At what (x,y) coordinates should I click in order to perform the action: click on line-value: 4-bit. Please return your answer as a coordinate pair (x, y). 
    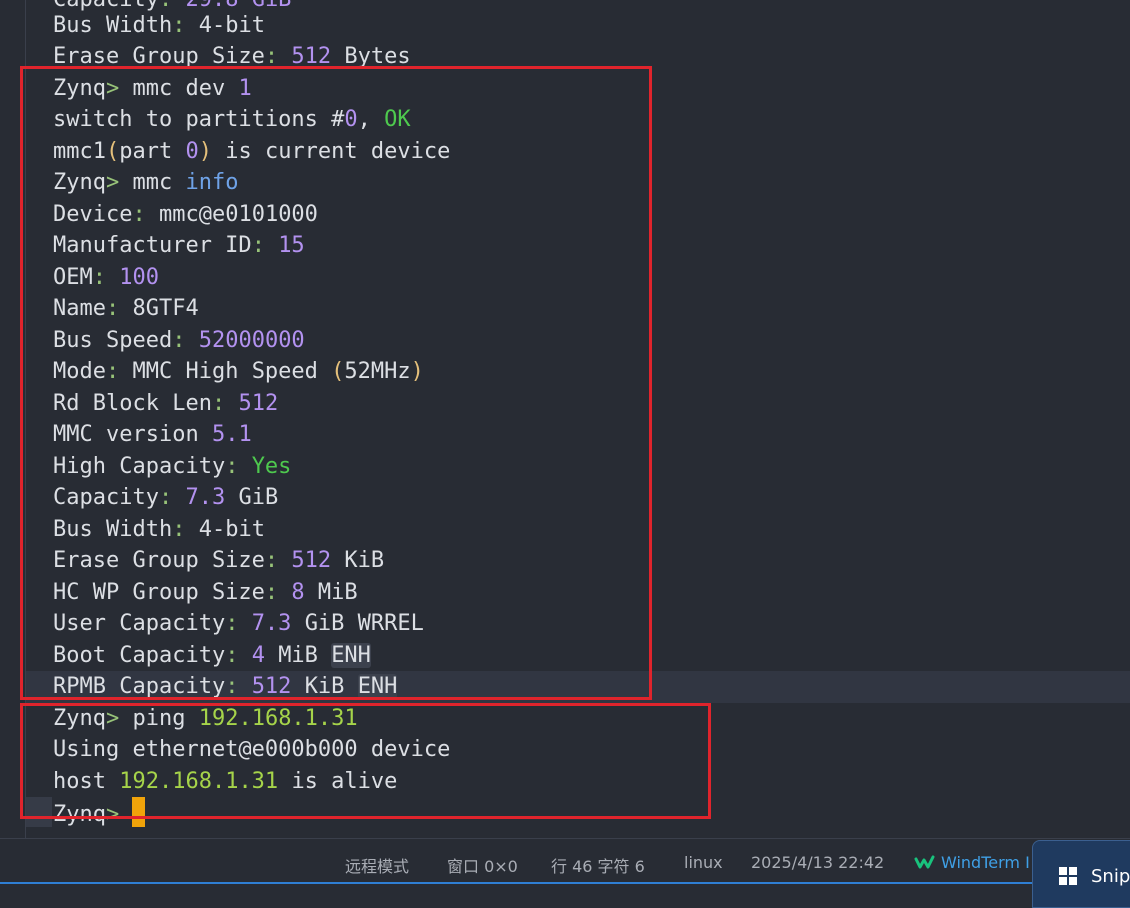
    Looking at the image, I should click on (231, 25).